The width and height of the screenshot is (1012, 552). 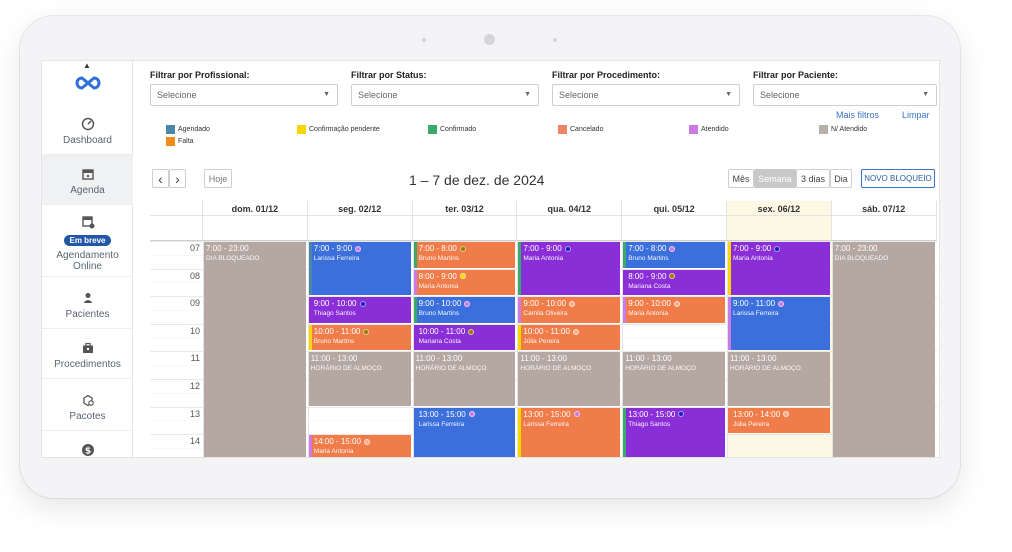 I want to click on calendar-event: 8:00 - 9:00 Maria Antonia, so click(x=464, y=282).